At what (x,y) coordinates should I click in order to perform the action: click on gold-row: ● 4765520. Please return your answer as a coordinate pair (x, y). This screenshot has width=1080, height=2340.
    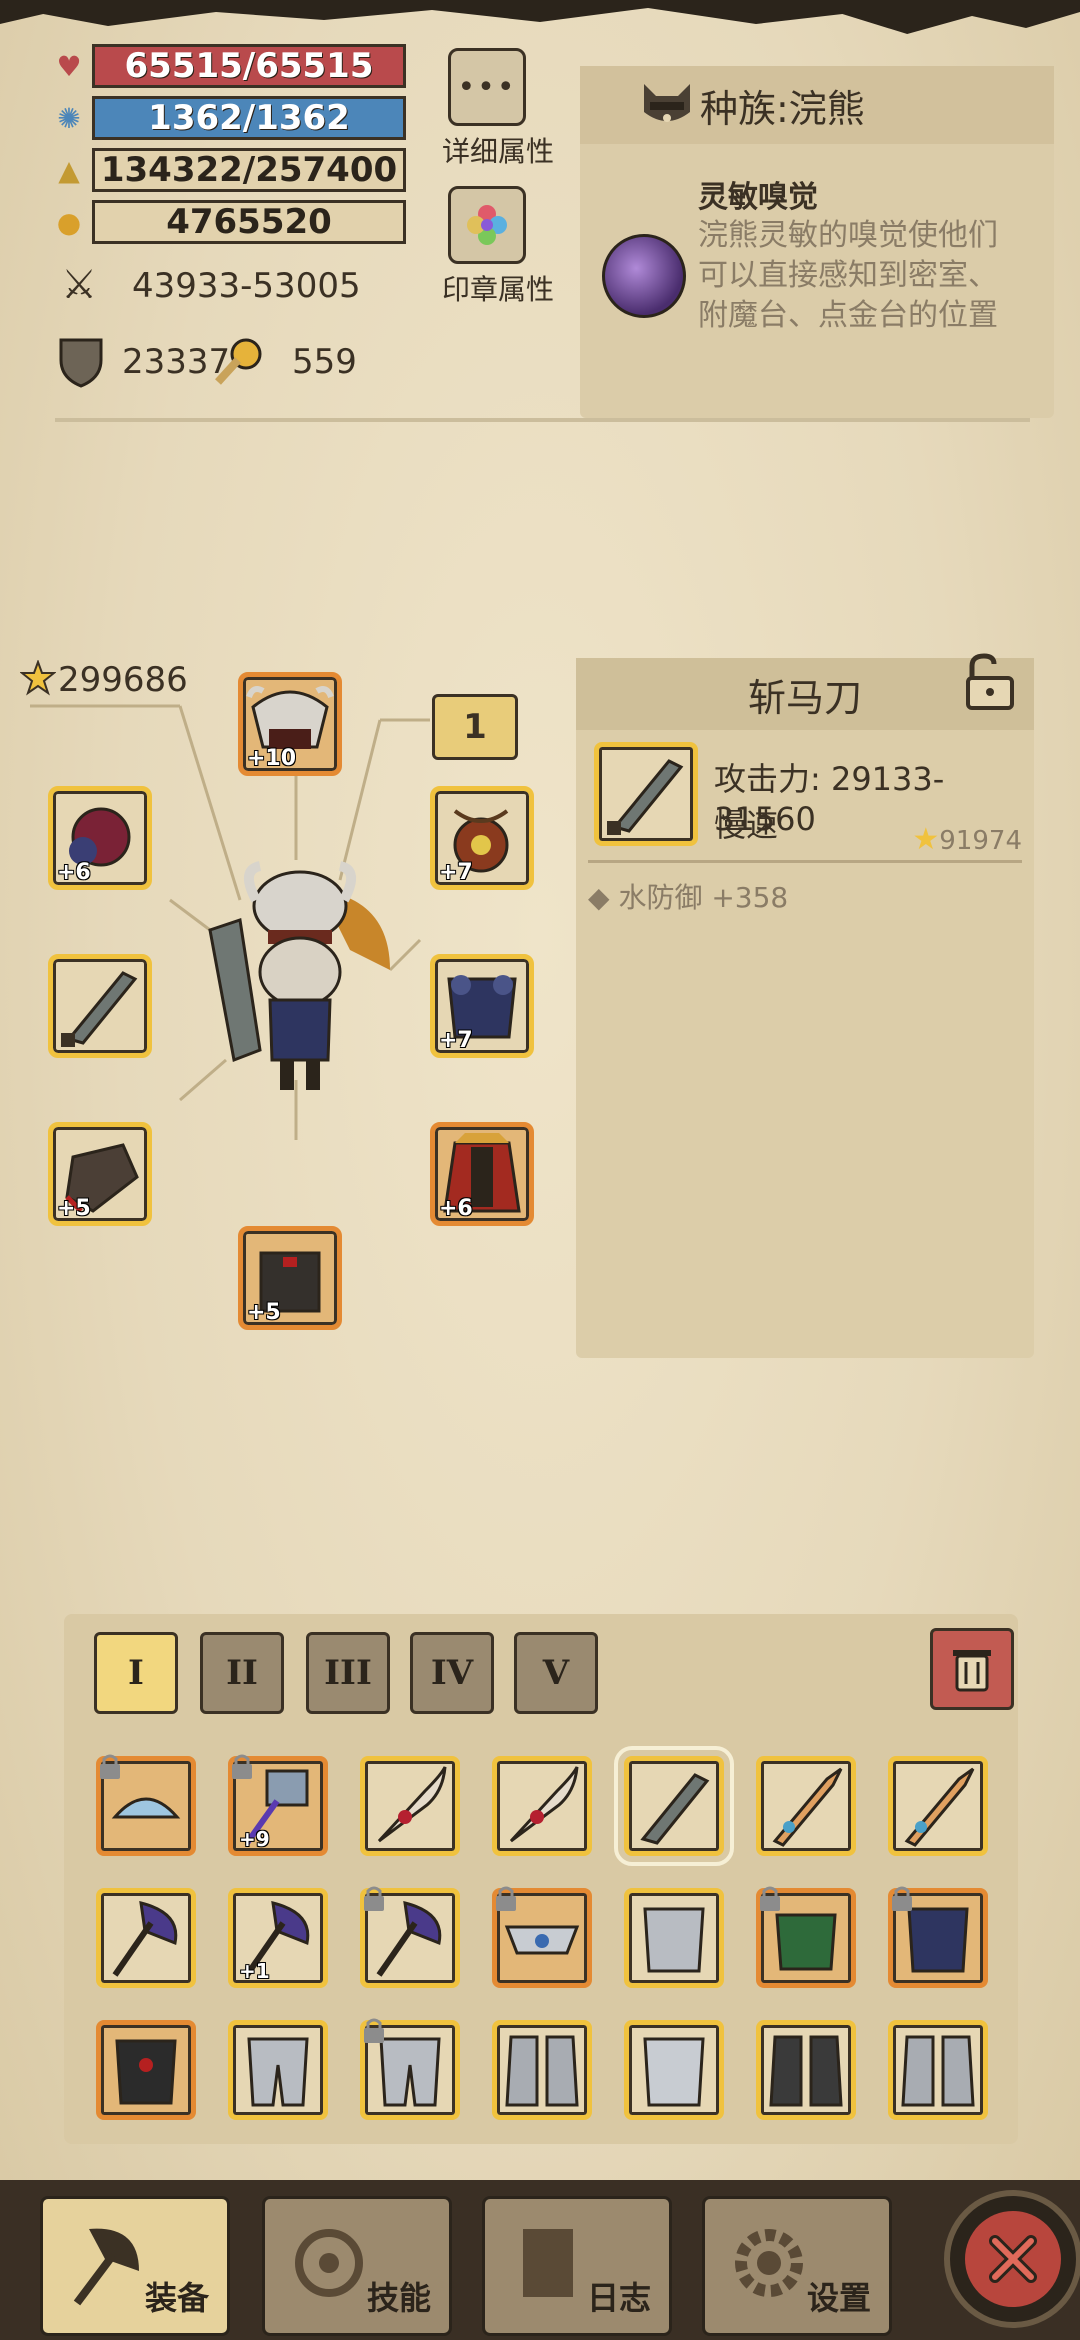
    Looking at the image, I should click on (229, 222).